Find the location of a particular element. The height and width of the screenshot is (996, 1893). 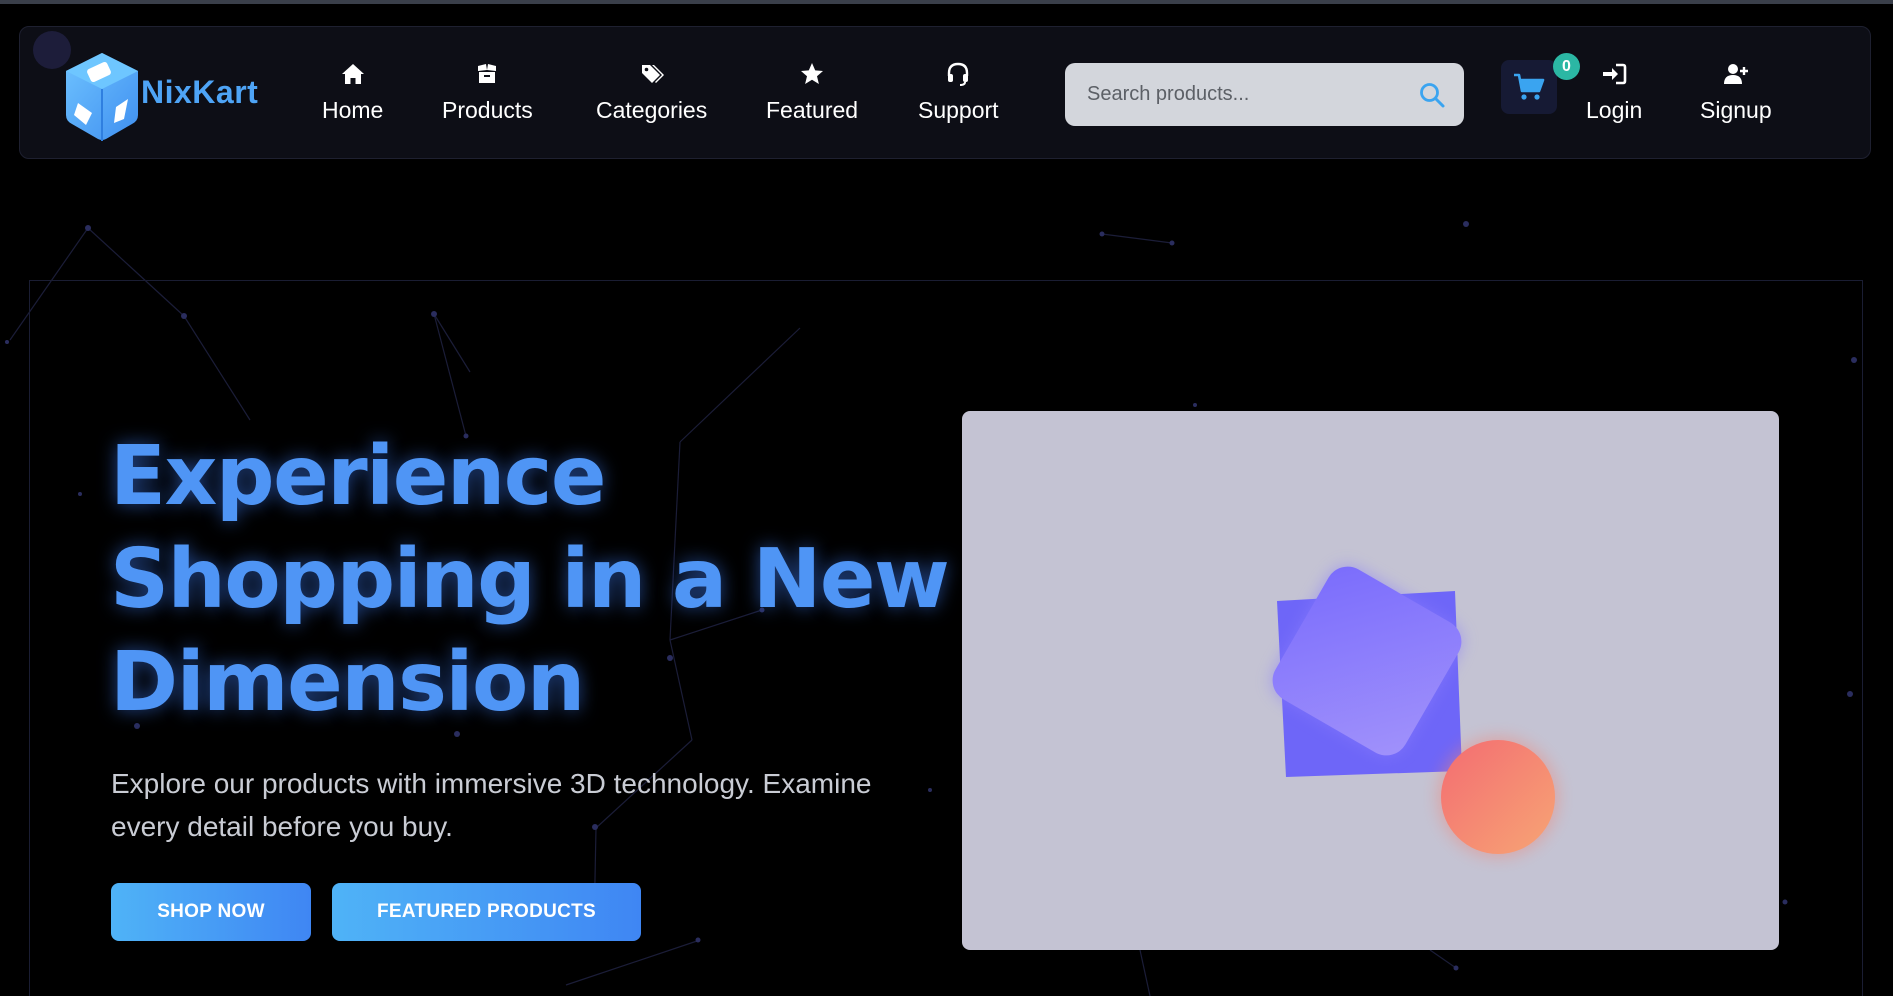

sign-in-icon is located at coordinates (1615, 74).